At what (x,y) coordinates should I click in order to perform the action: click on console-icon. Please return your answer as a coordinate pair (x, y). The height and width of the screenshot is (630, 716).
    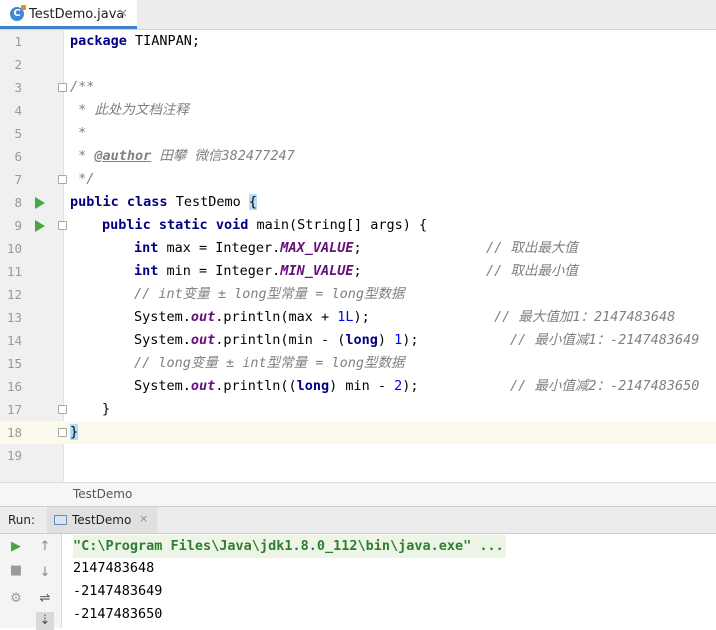
    Looking at the image, I should click on (60, 520).